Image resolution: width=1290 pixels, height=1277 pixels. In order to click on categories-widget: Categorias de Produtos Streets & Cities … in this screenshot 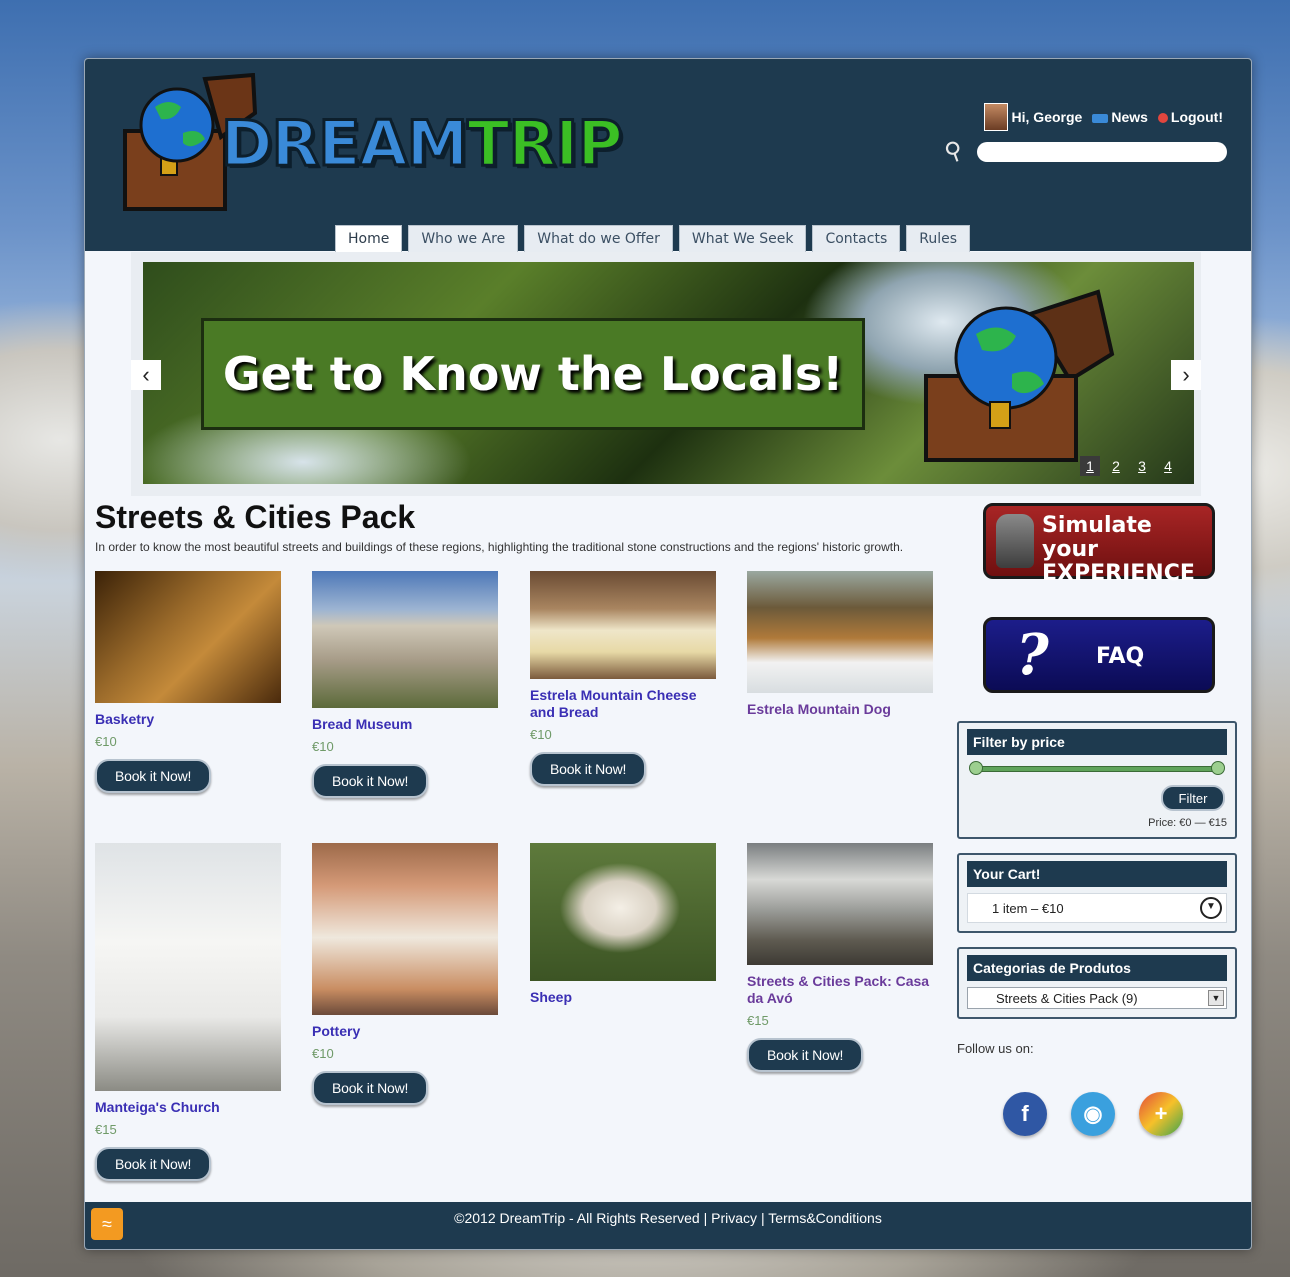, I will do `click(1097, 983)`.